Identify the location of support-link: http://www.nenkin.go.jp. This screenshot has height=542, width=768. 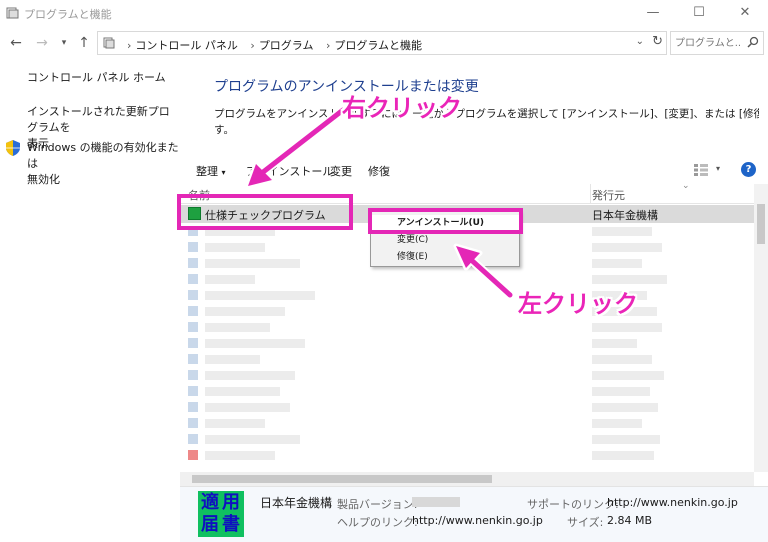
(672, 502).